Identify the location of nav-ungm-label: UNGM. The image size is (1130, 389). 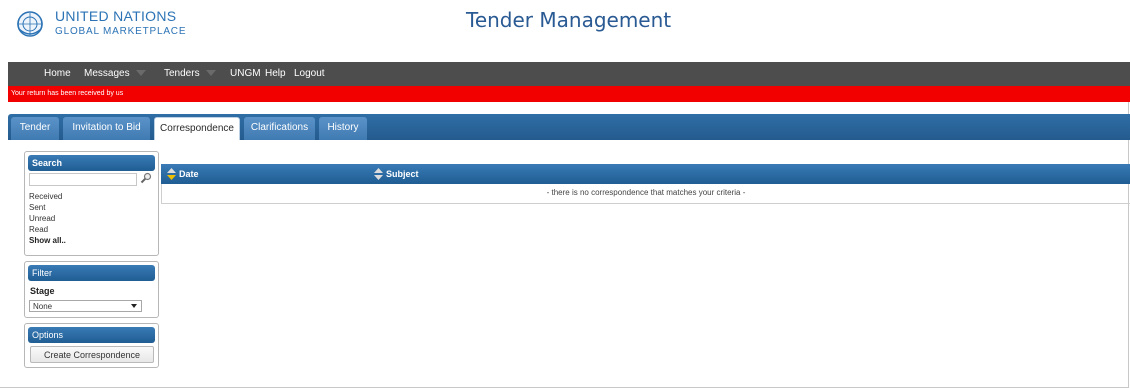
(245, 73).